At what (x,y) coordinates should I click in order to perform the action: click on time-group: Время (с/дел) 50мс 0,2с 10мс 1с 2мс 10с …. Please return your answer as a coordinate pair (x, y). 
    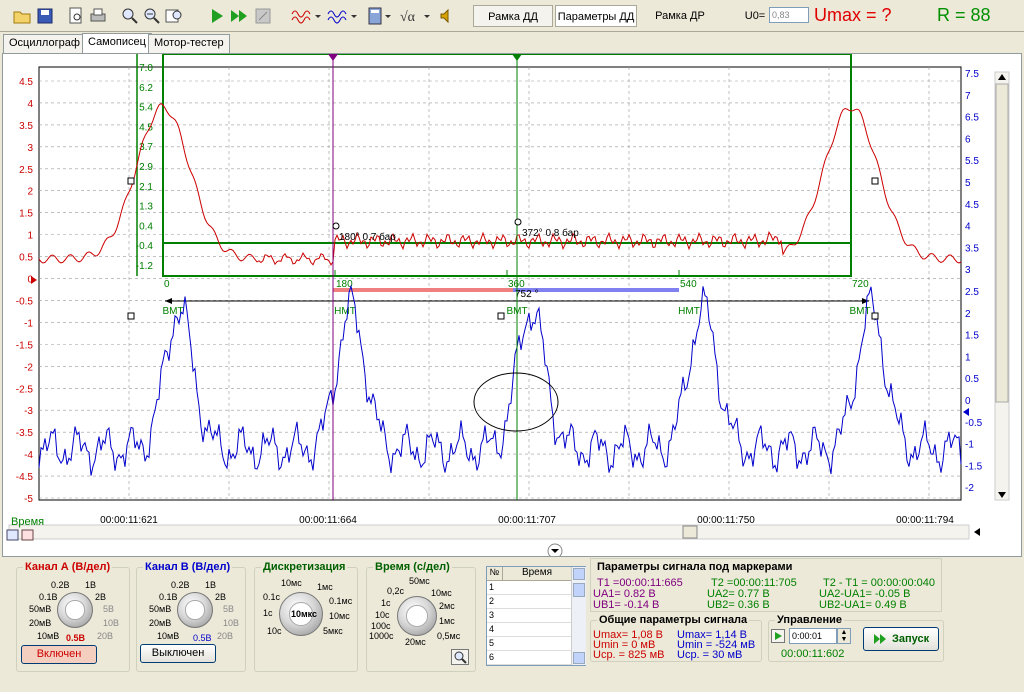
    Looking at the image, I should click on (421, 616).